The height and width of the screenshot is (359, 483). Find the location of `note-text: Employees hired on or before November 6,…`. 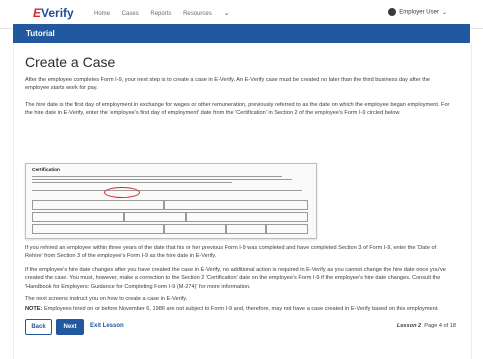

note-text: Employees hired on or before November 6,… is located at coordinates (240, 309).